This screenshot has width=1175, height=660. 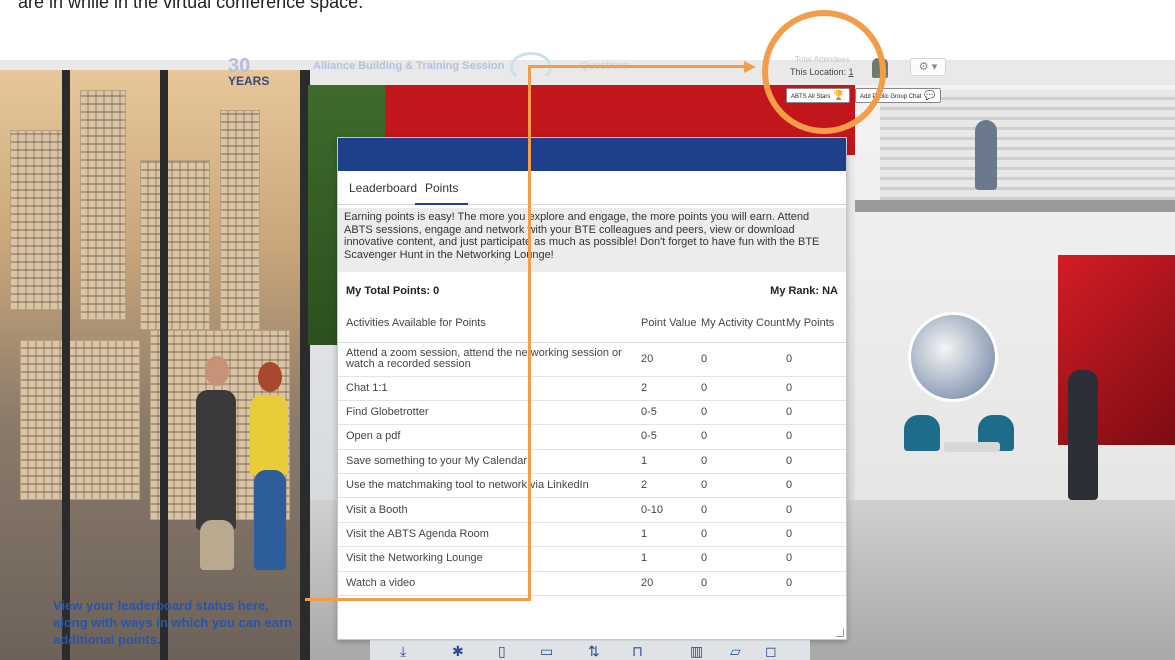 I want to click on modal-tabs: Leaderboard Points, so click(x=592, y=188).